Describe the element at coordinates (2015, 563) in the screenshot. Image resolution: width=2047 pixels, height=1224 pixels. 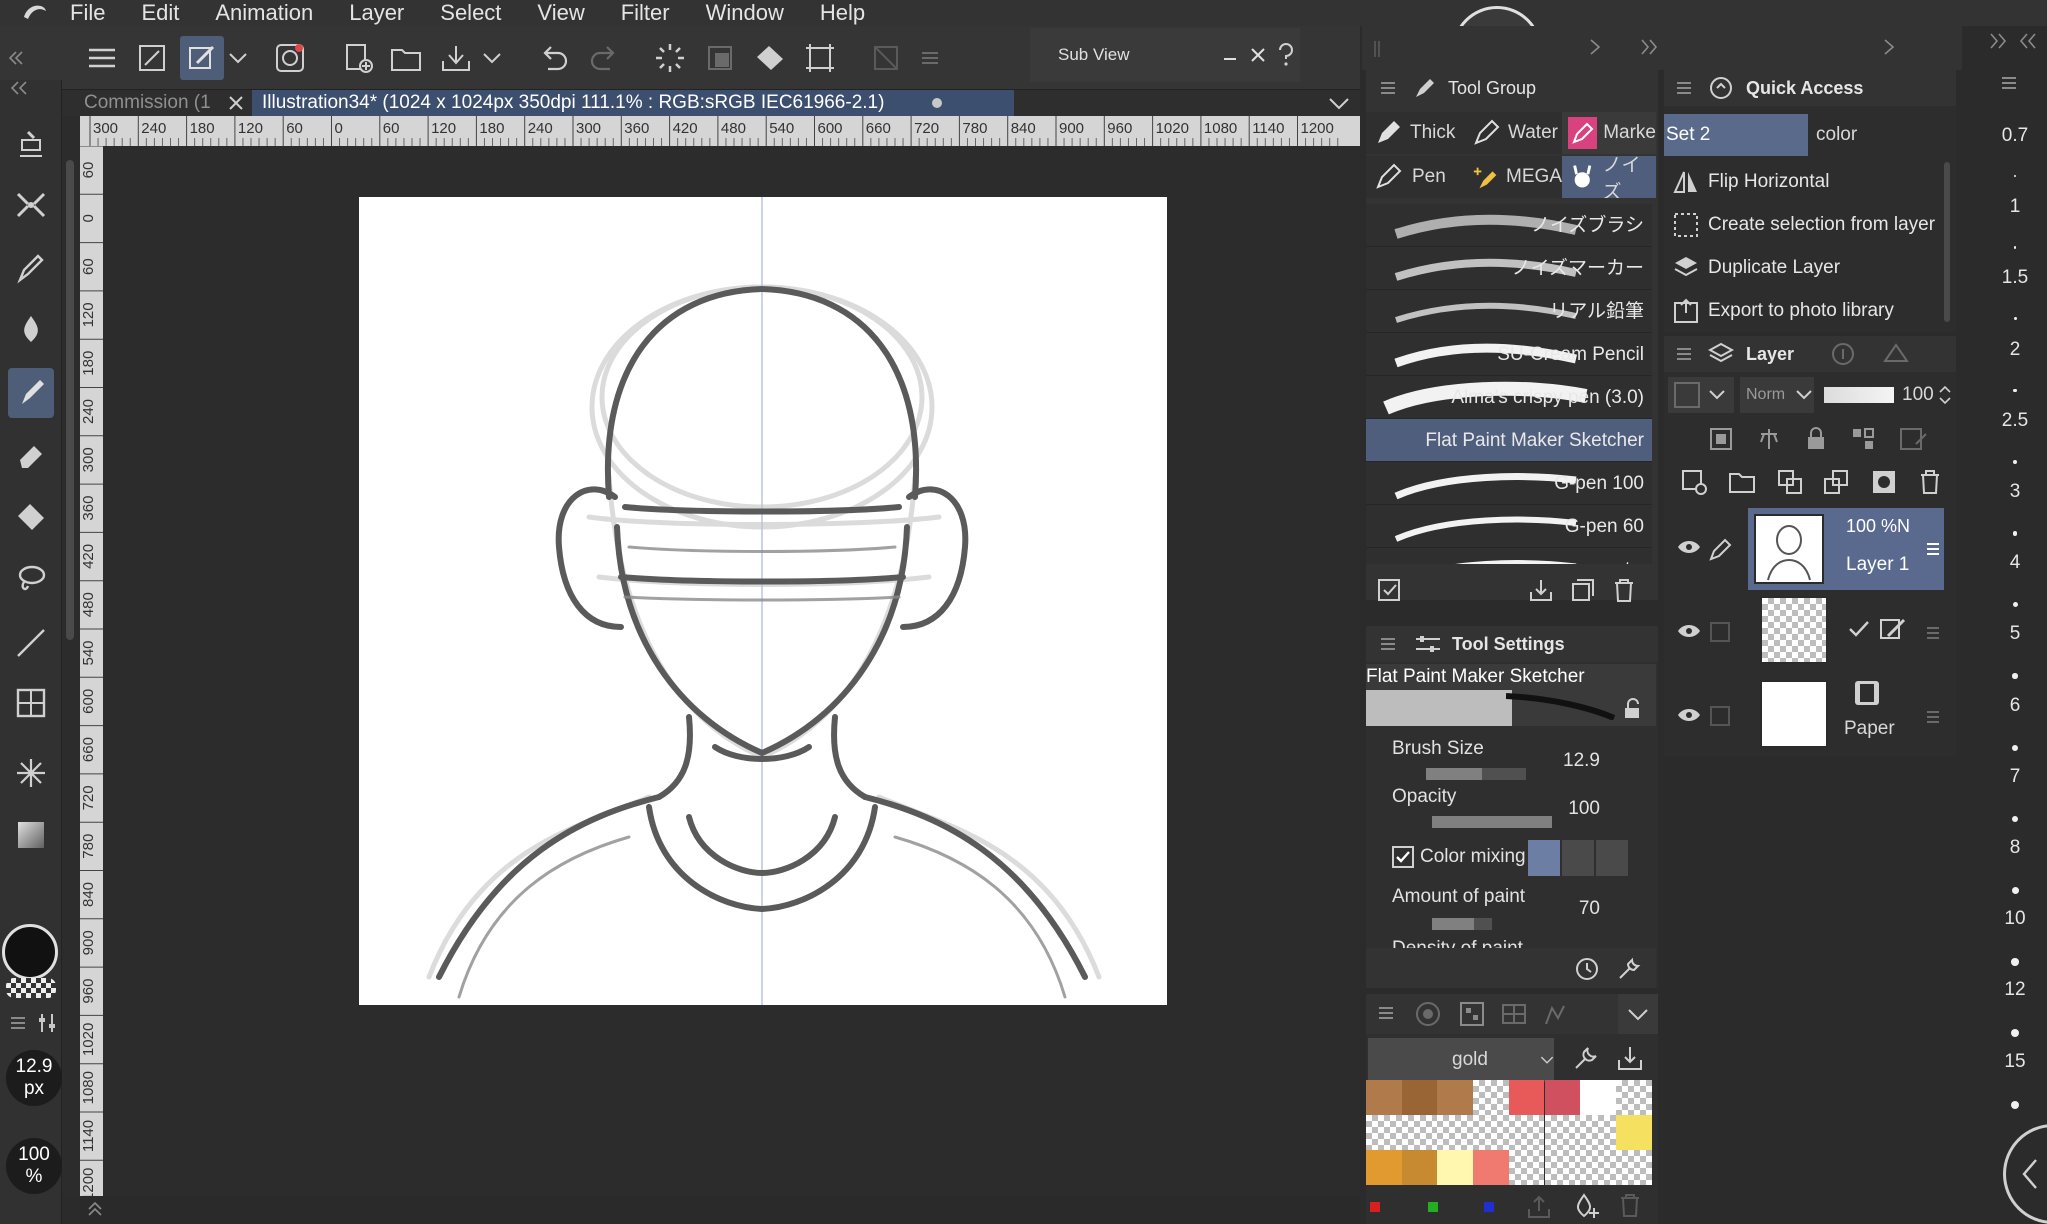
I see `brush-size-preset: 4` at that location.